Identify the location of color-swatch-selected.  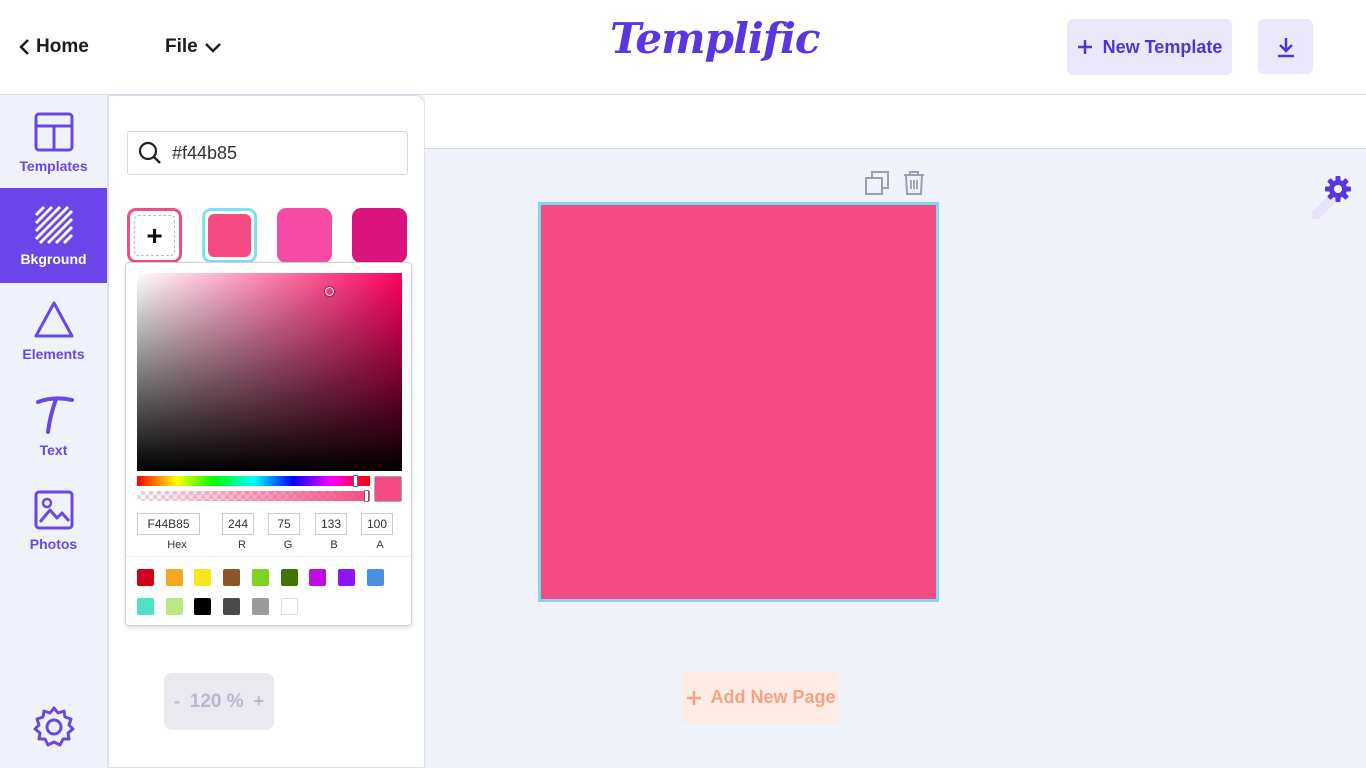
(229, 235).